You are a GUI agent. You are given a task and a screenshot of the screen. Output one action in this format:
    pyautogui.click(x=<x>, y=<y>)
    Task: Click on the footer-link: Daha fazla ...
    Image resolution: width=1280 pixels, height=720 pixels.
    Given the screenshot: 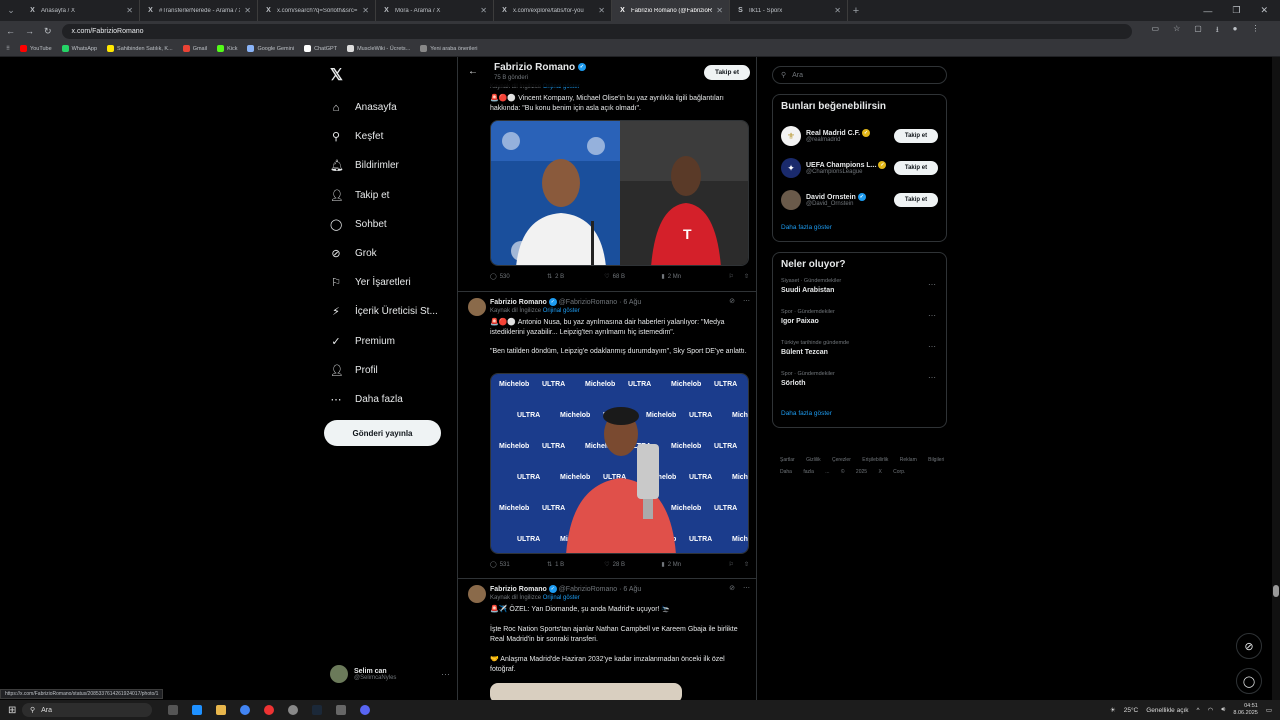 What is the action you would take?
    pyautogui.click(x=804, y=472)
    